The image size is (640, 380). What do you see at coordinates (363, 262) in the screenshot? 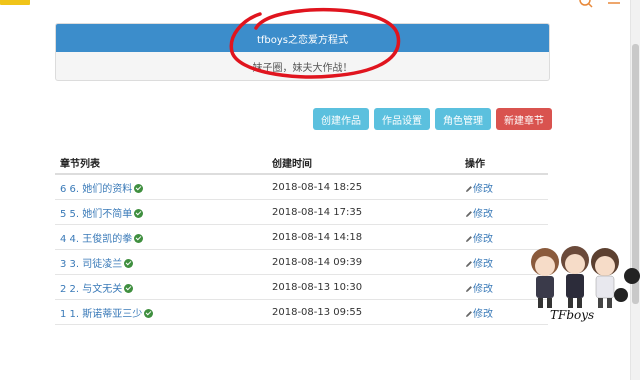
I see `created-time: 2018-08-14 09:39` at bounding box center [363, 262].